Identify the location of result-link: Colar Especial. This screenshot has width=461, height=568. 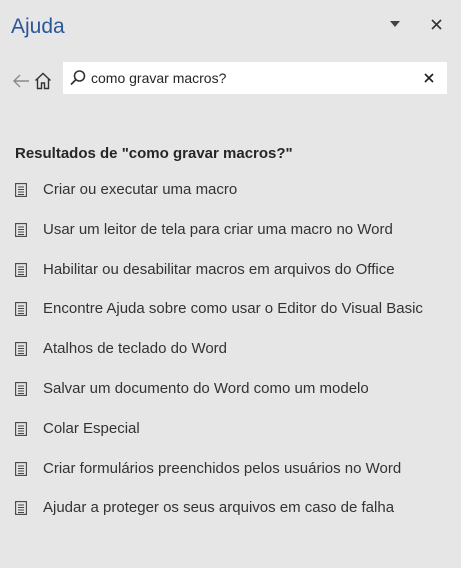
(91, 429).